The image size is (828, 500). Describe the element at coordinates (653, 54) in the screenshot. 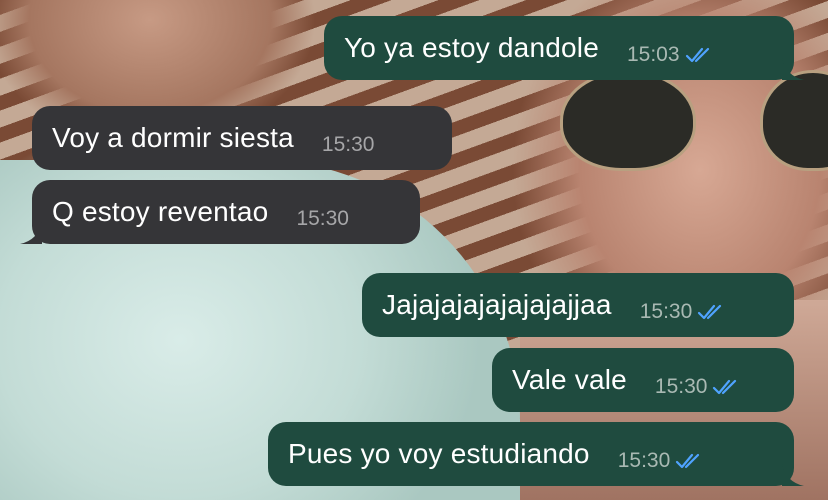

I see `message-time: 15:03` at that location.